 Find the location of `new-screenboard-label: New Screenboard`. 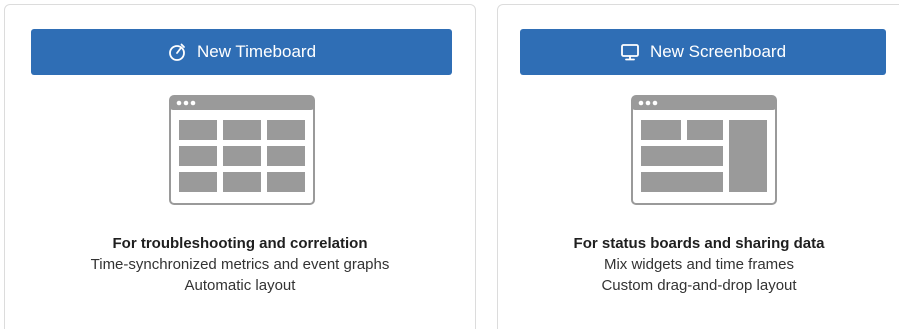

new-screenboard-label: New Screenboard is located at coordinates (718, 51).